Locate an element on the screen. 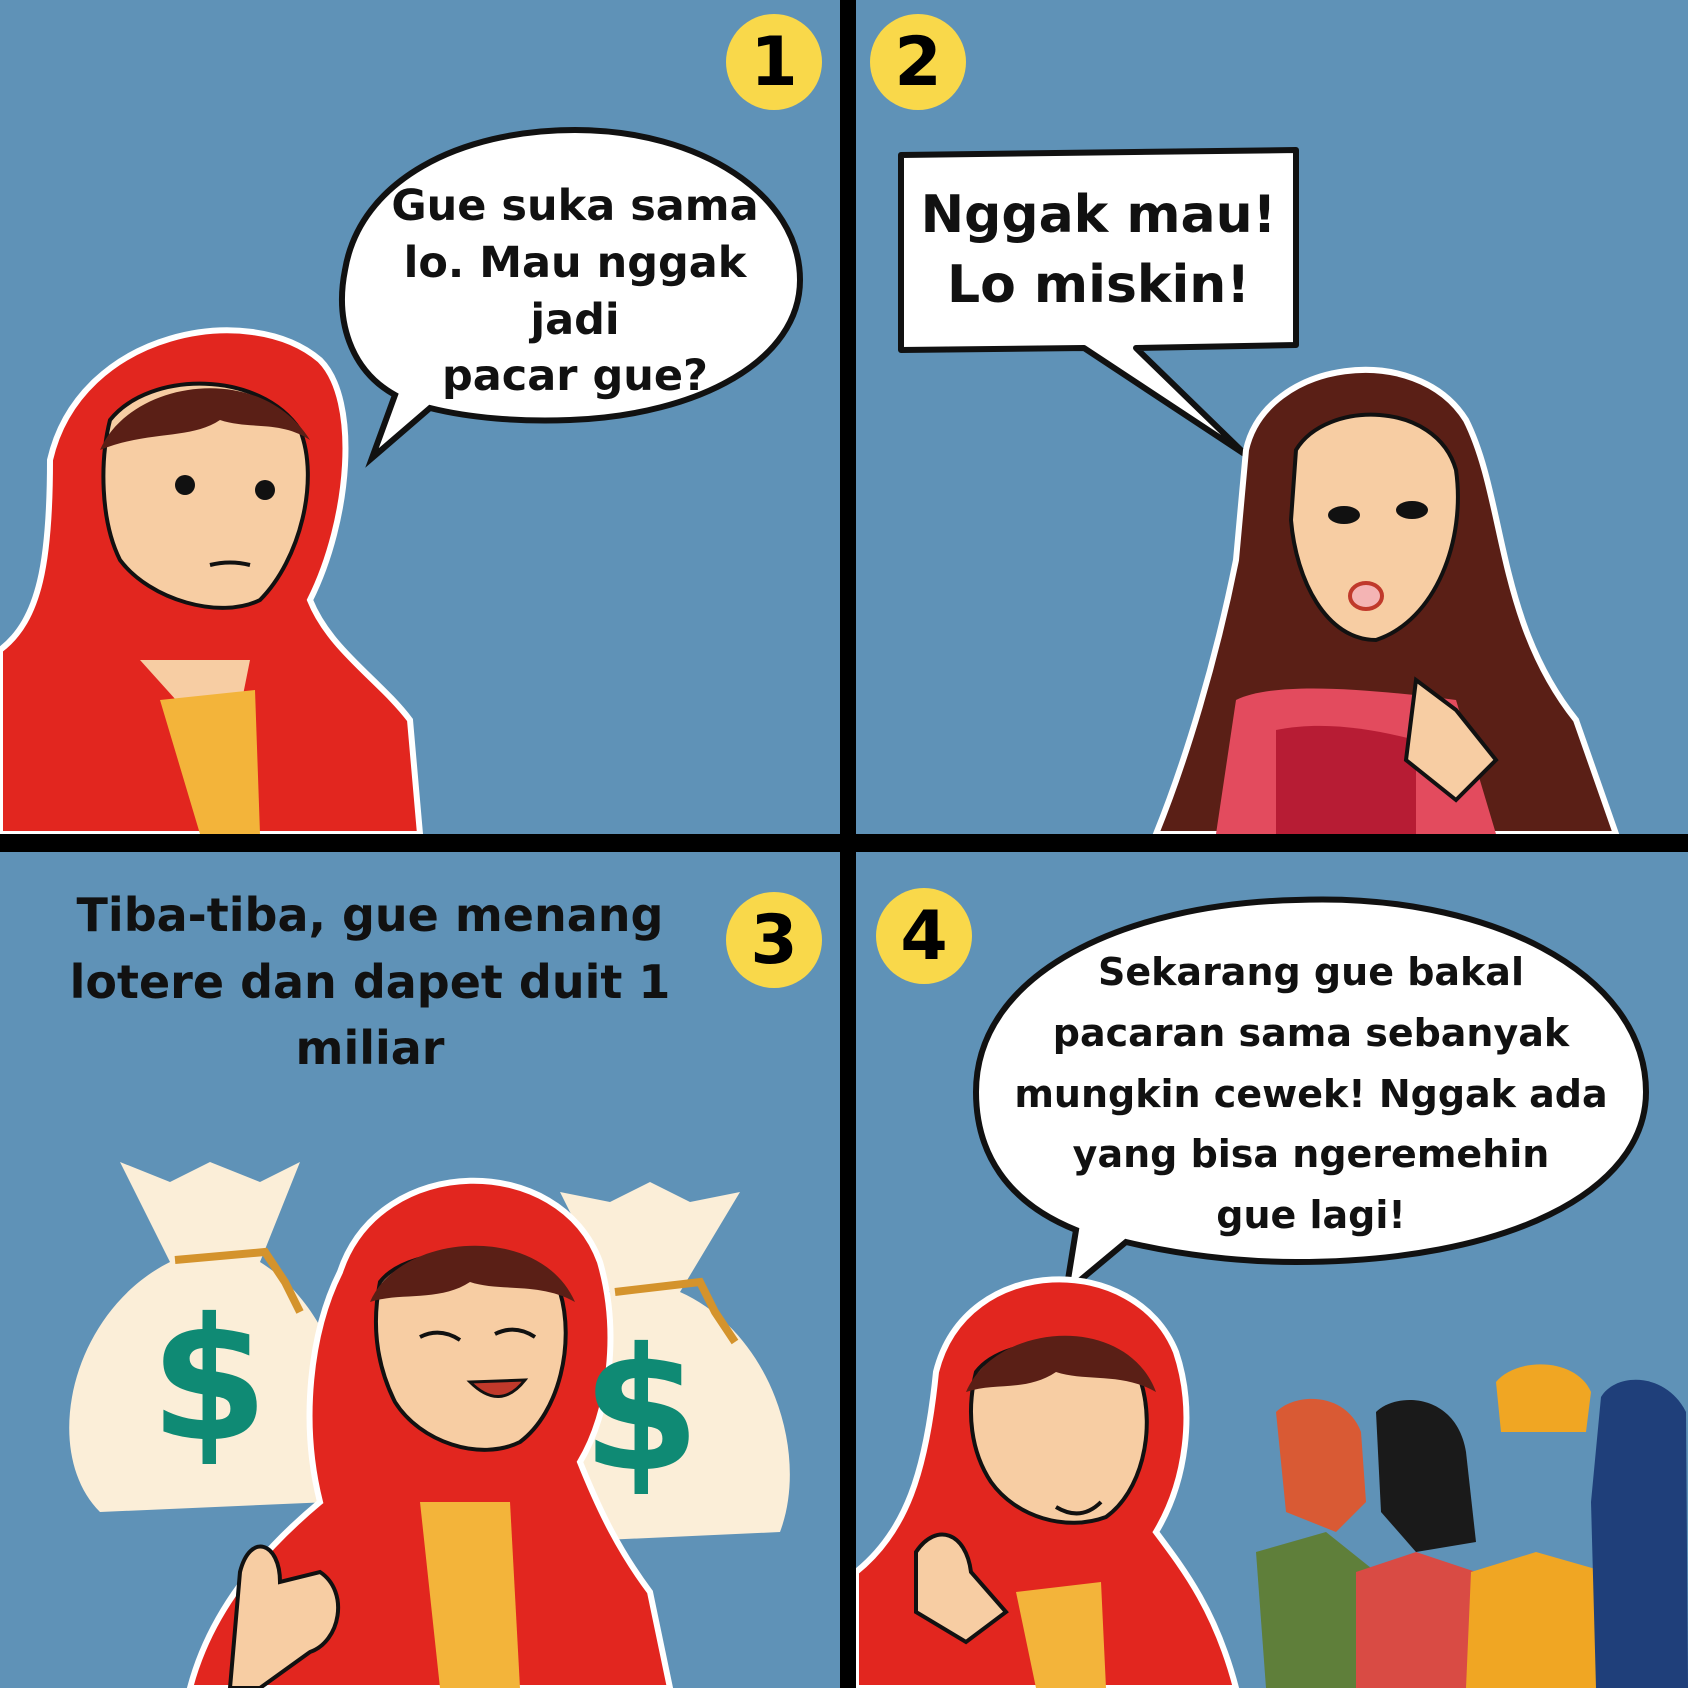 The height and width of the screenshot is (1688, 1688). panel-number-badge: 1 is located at coordinates (774, 62).